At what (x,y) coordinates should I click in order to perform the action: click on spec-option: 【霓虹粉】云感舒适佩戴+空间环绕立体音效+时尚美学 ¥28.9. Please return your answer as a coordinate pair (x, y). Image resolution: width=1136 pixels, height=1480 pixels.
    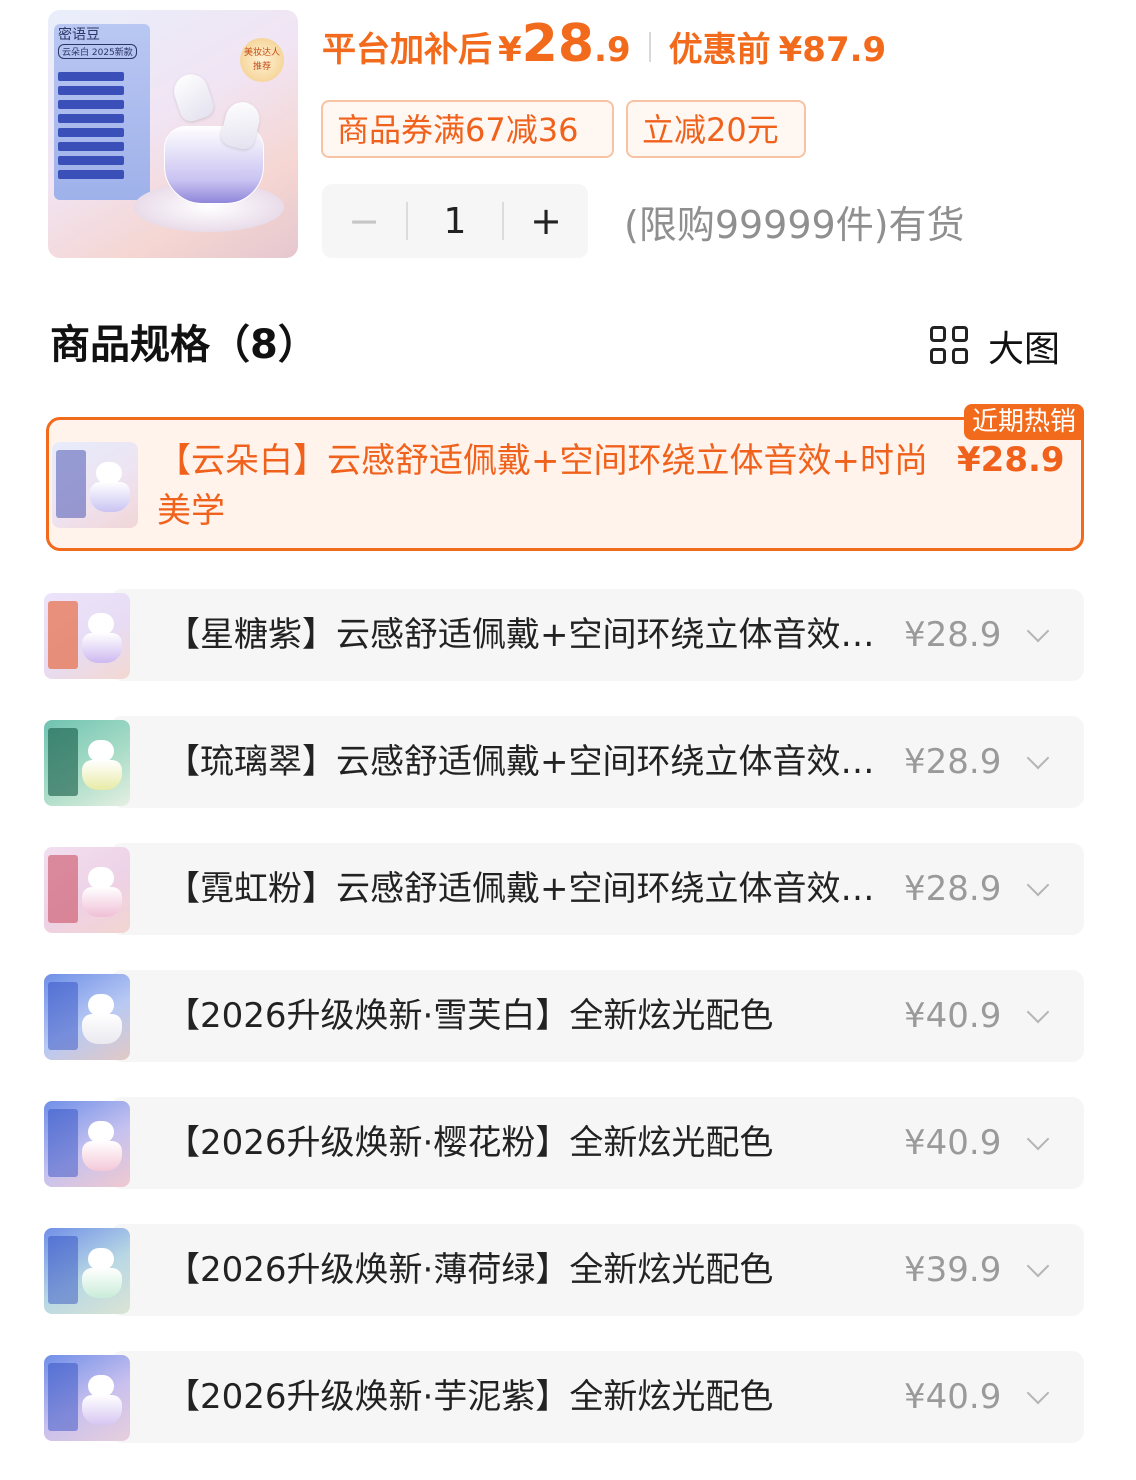
    Looking at the image, I should click on (564, 889).